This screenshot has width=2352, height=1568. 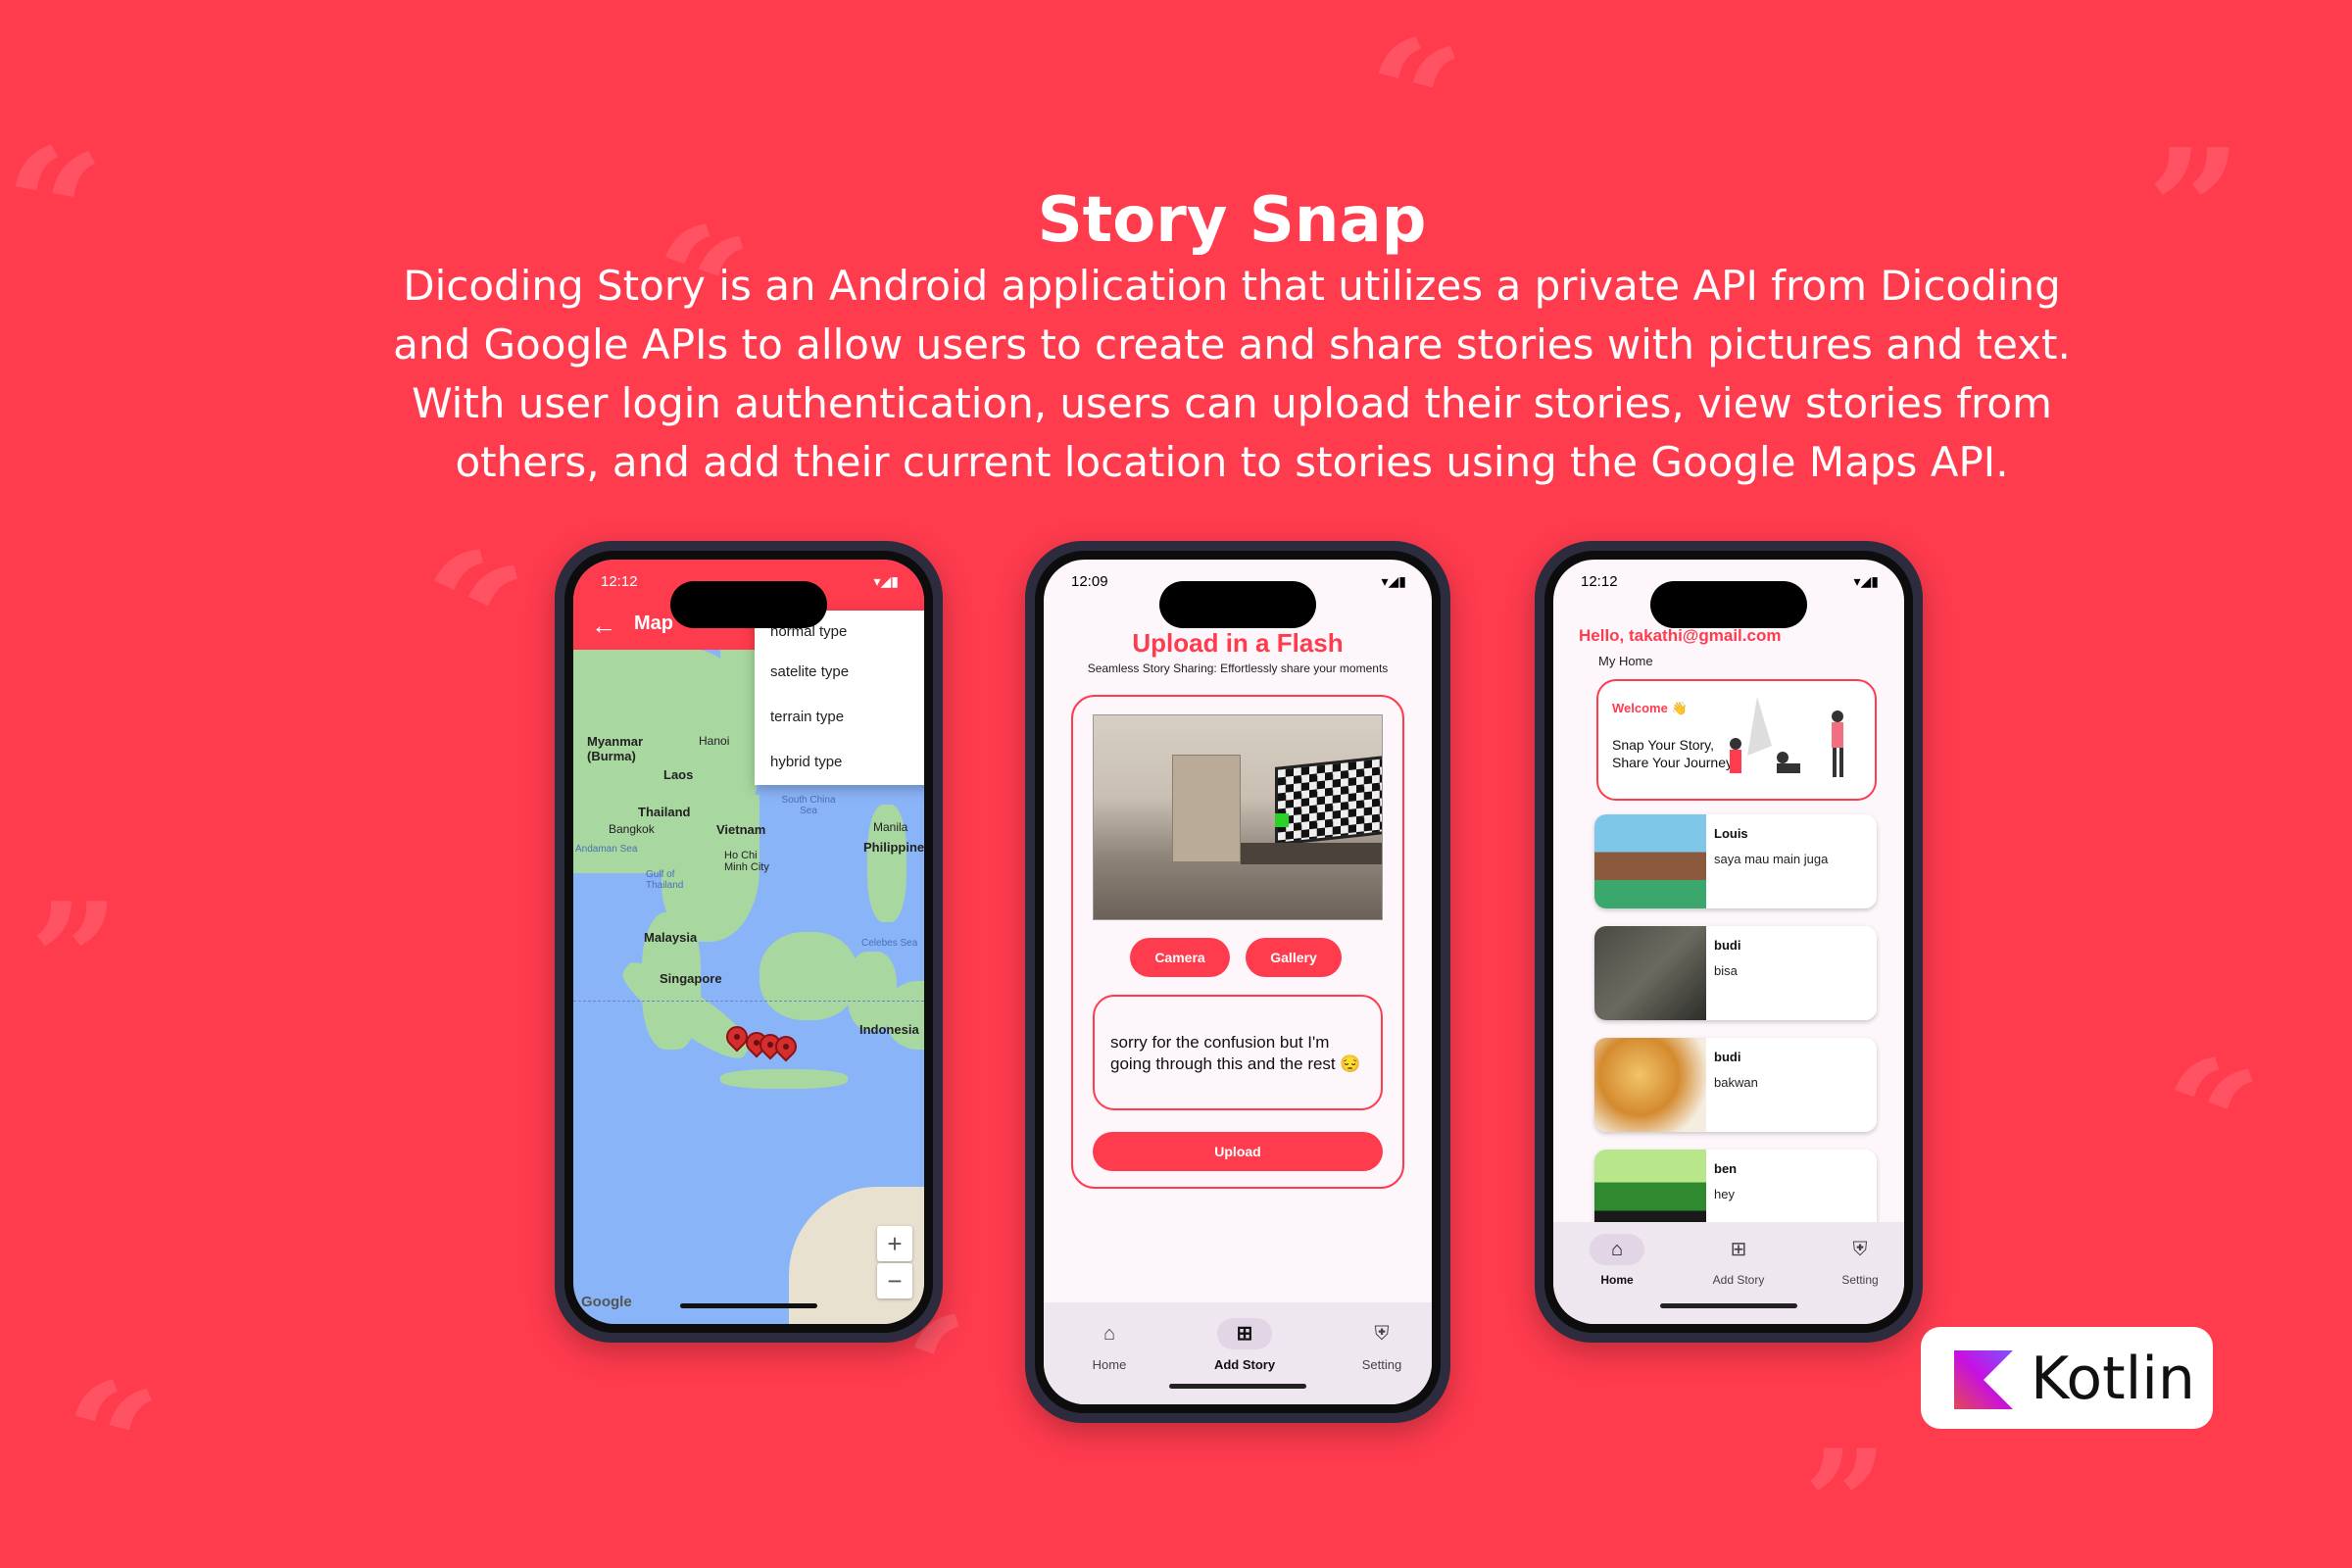 I want to click on quote-decoration: ”, so click(x=1845, y=1493).